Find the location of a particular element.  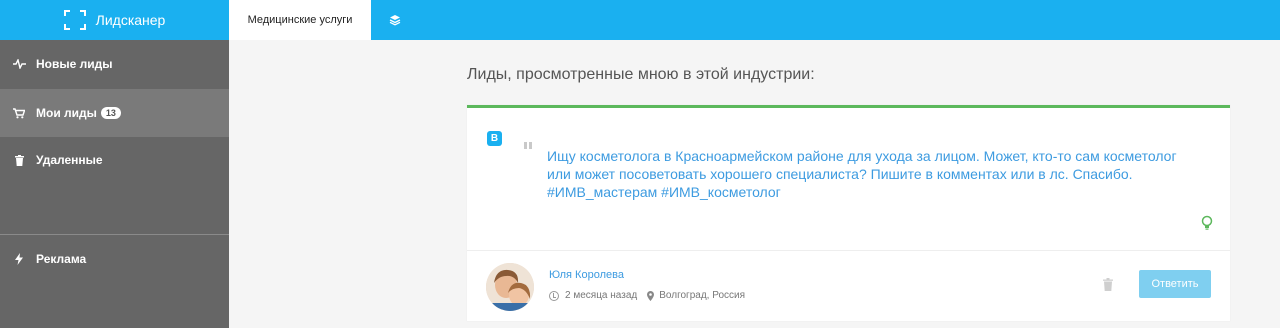

card-divider is located at coordinates (848, 250).